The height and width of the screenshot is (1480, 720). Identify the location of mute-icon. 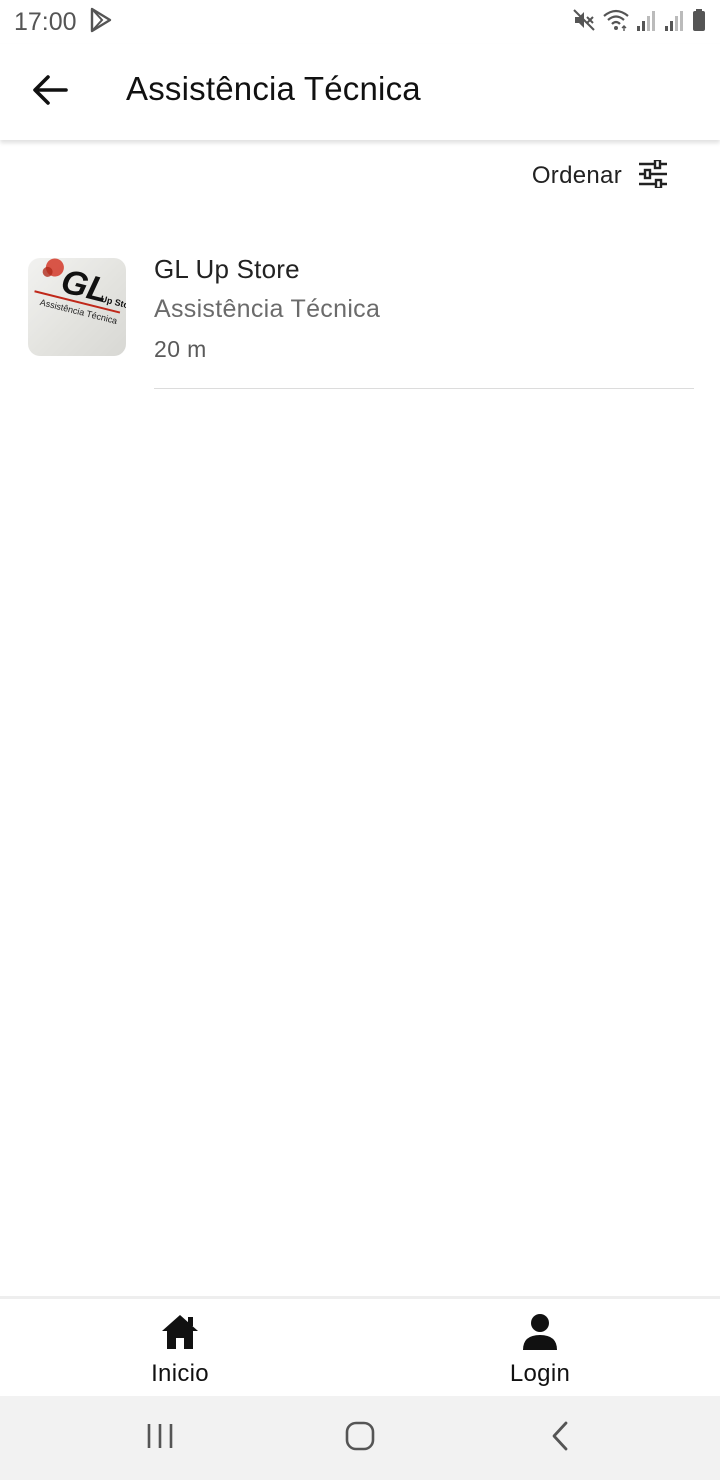
(584, 22).